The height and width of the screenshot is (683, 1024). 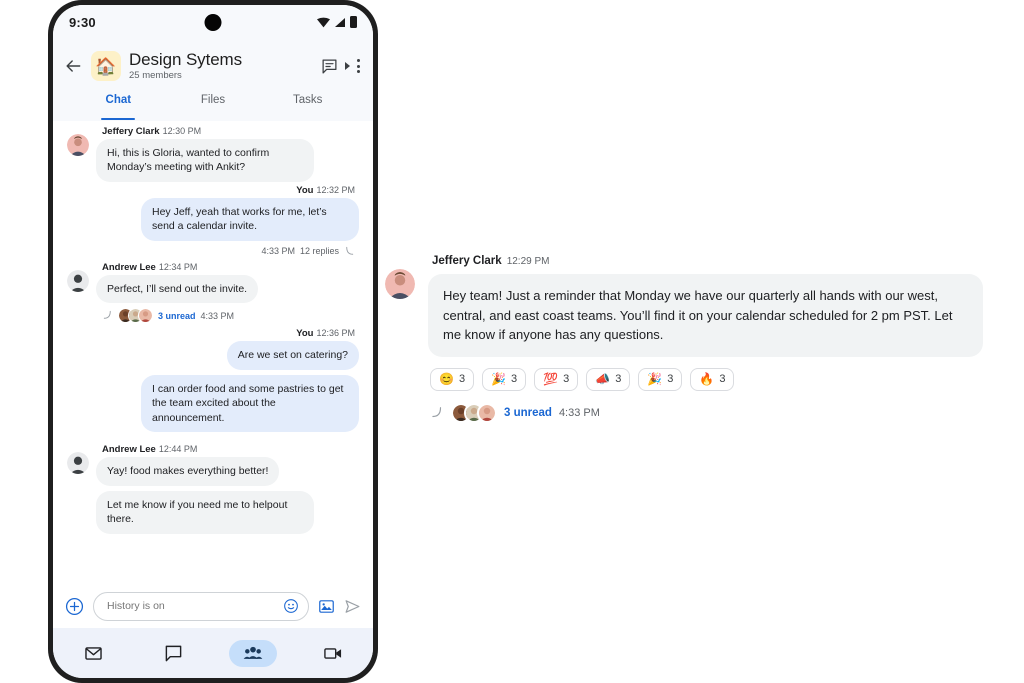 I want to click on thread-summary: 3 unread 4:33 PM, so click(x=230, y=316).